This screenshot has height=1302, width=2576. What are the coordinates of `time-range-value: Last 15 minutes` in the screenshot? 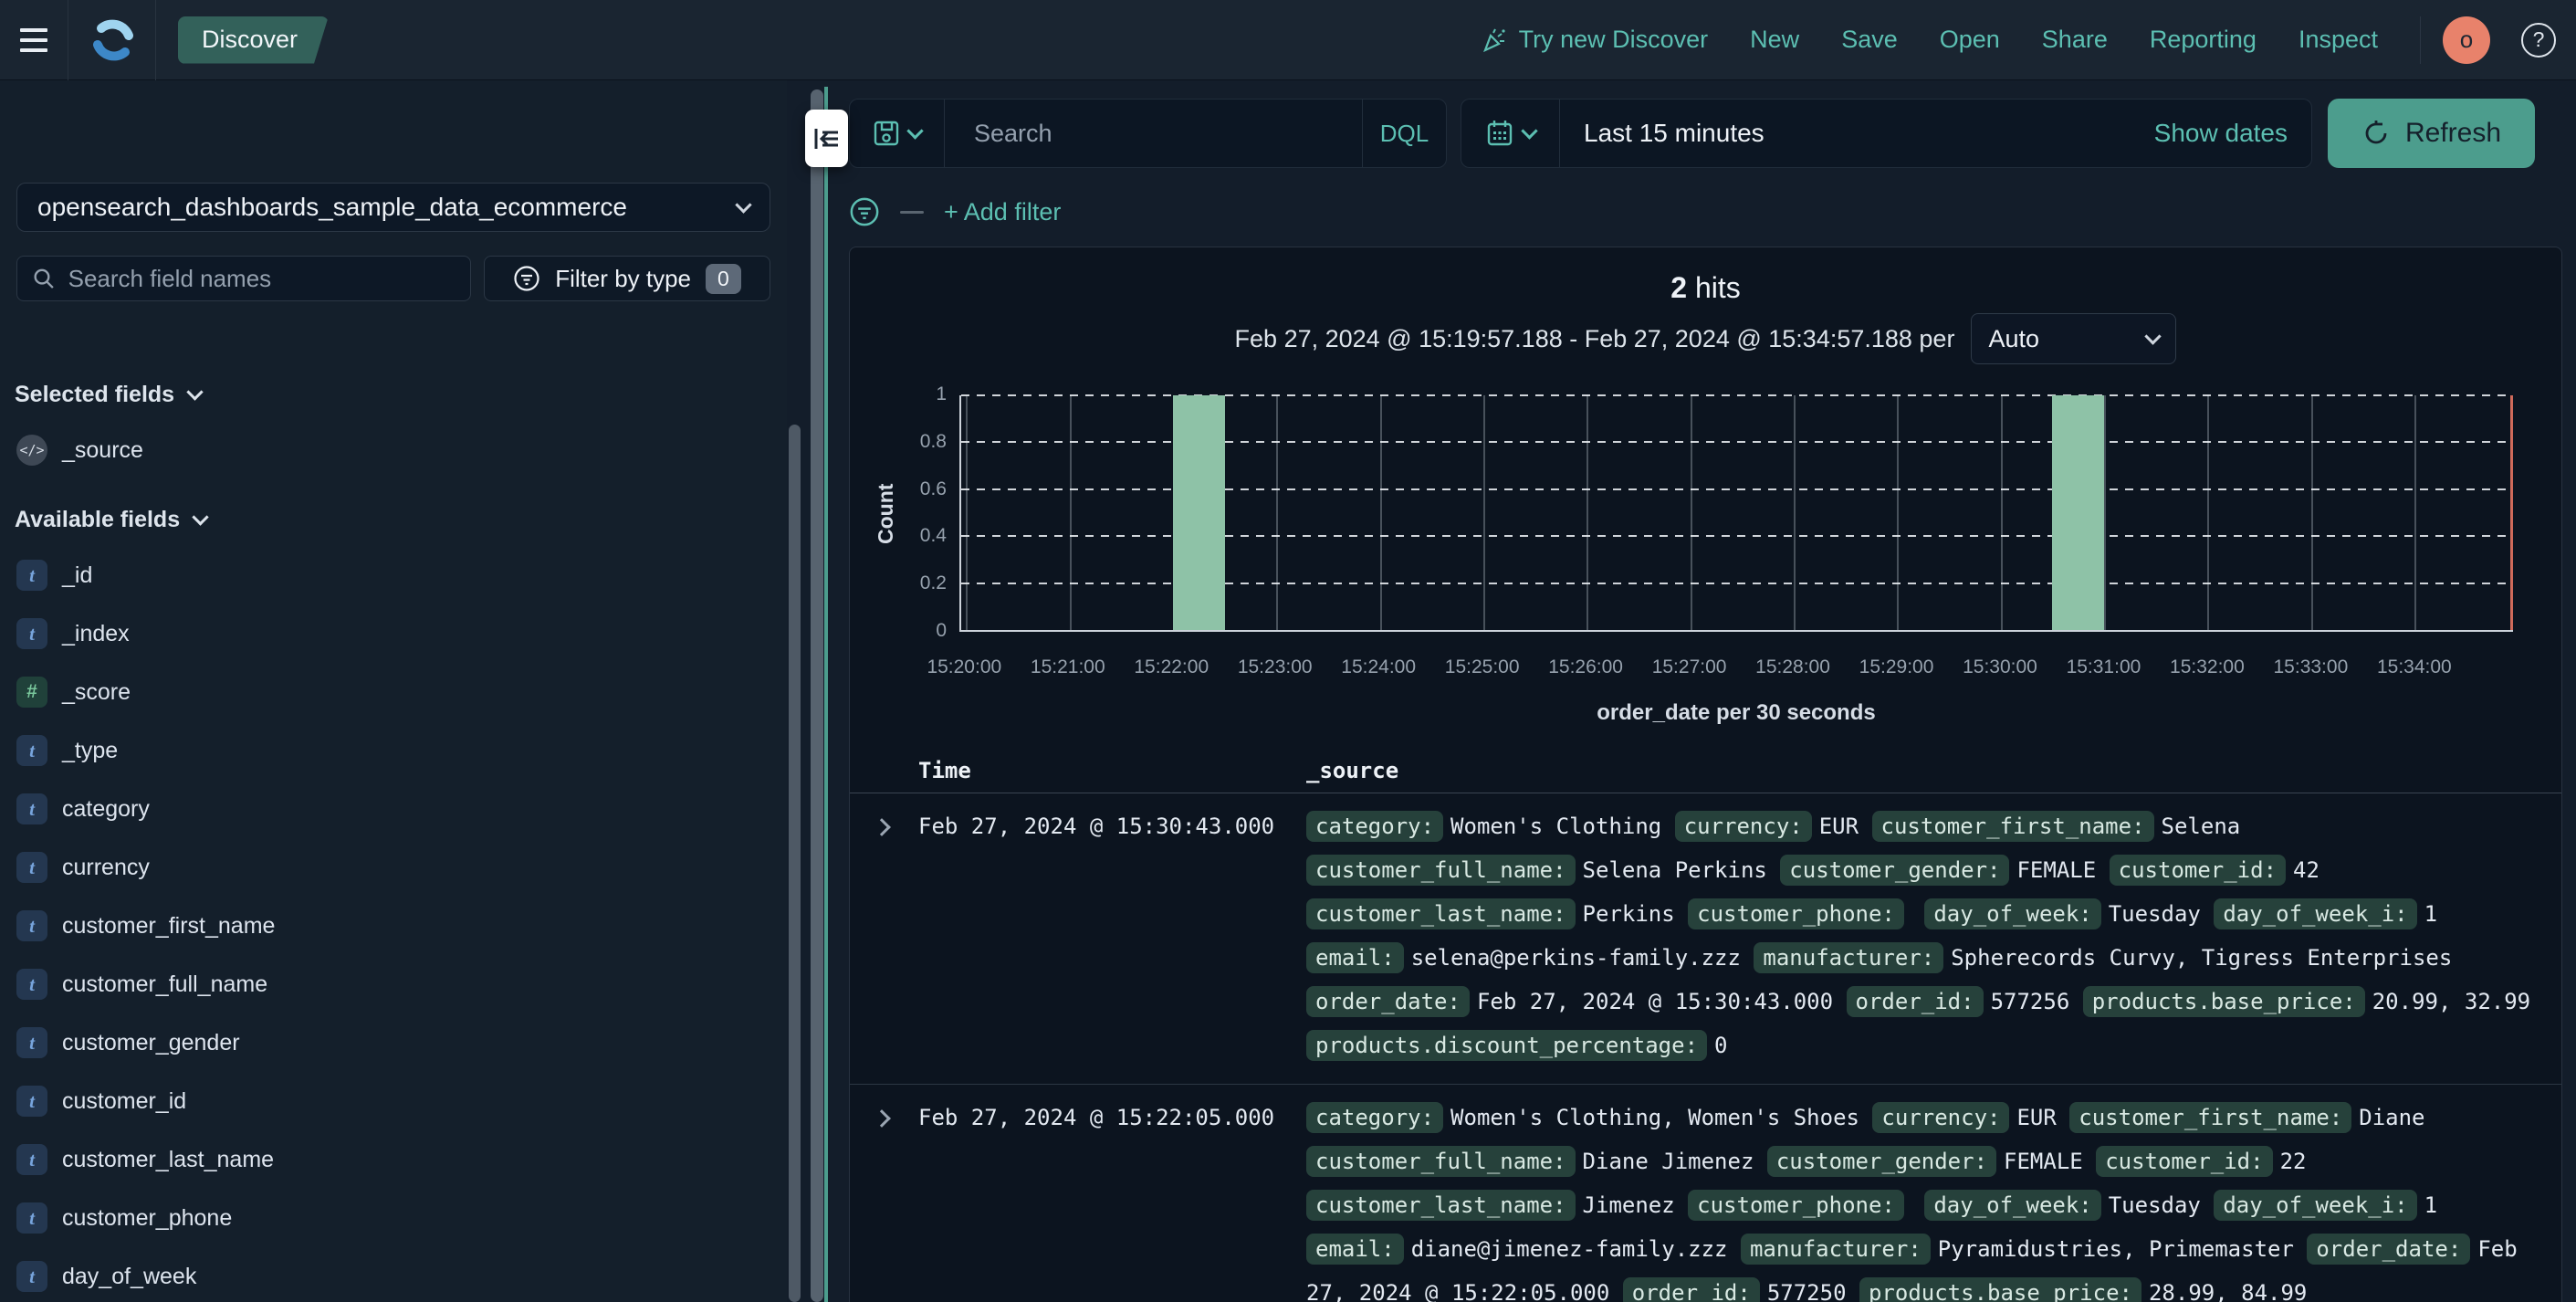 It's located at (1662, 133).